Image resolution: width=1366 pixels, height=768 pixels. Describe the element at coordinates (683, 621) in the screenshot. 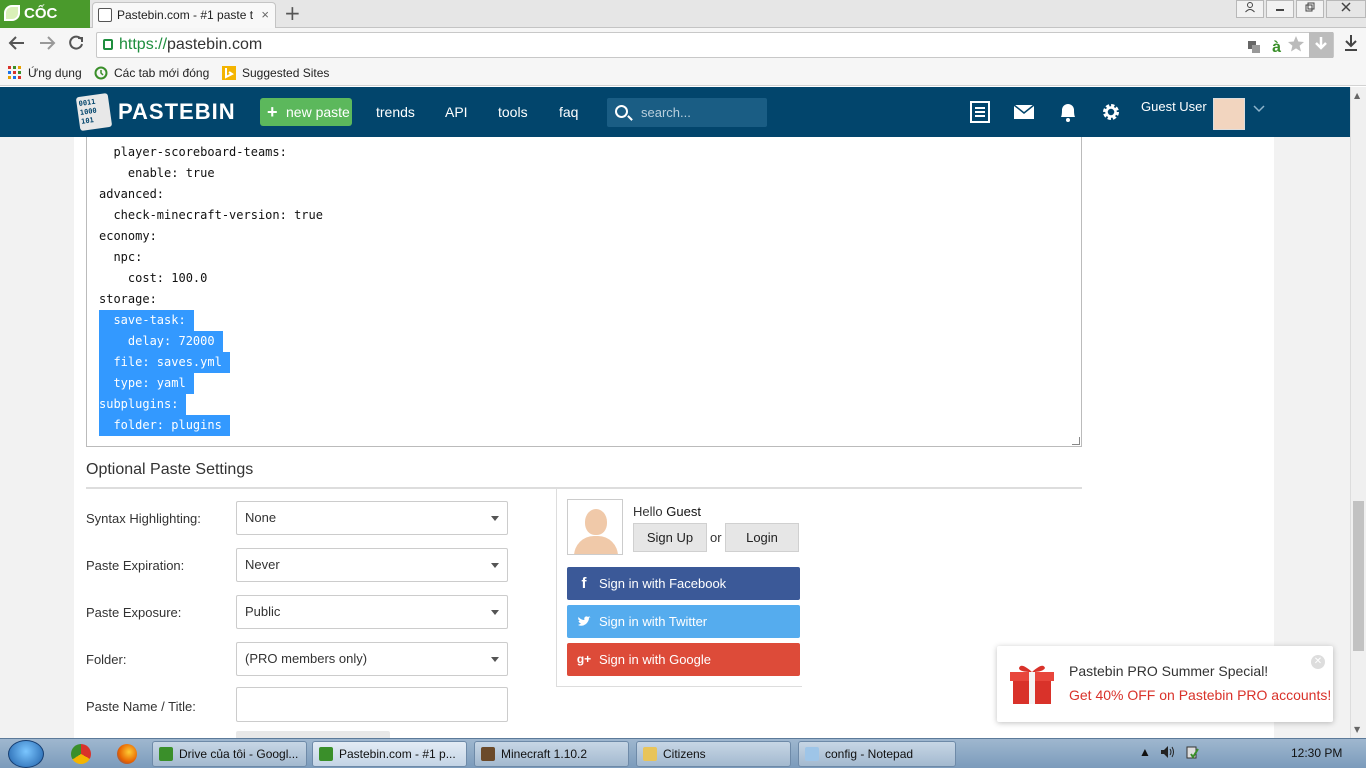

I see `twitter-signin-button: Sign in with Twitter` at that location.